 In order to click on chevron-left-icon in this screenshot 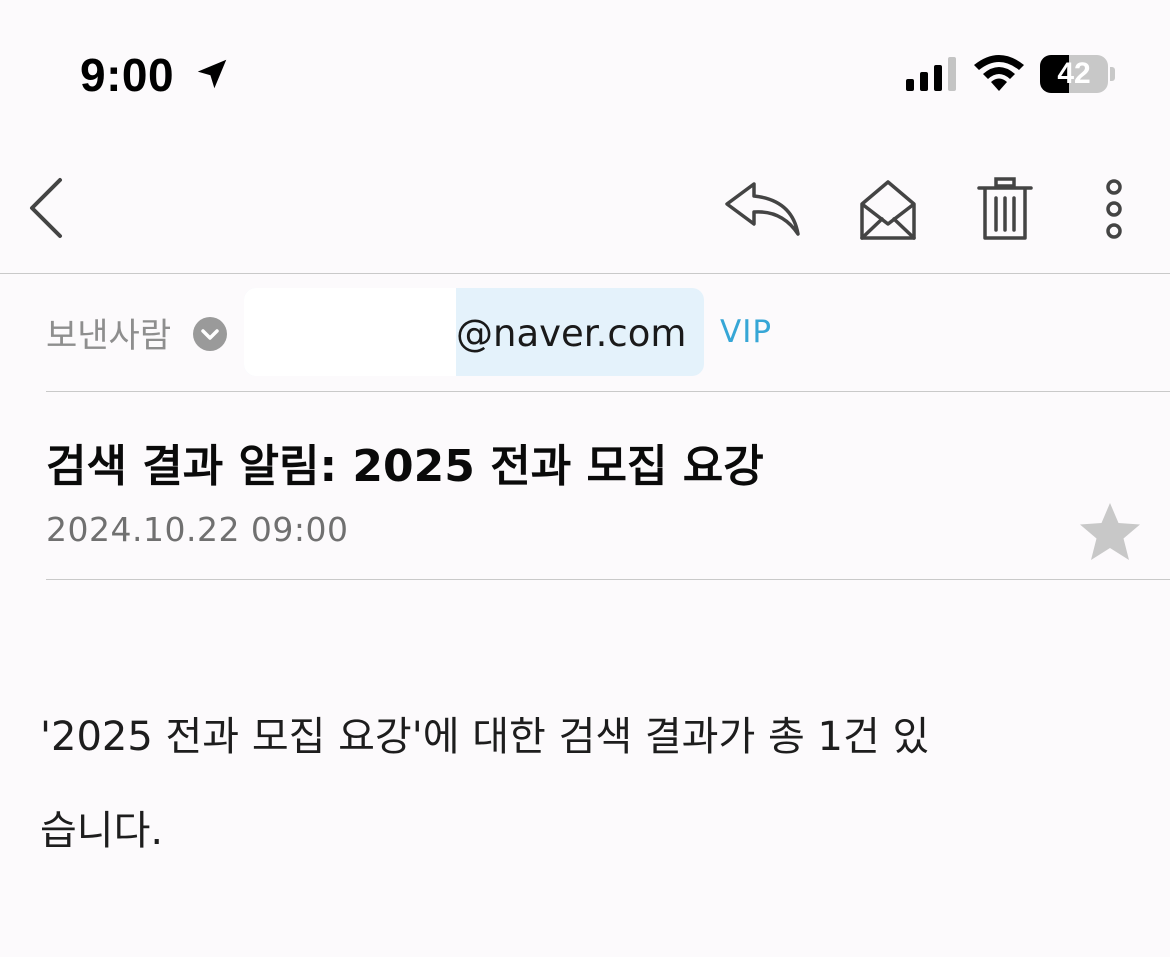, I will do `click(46, 208)`.